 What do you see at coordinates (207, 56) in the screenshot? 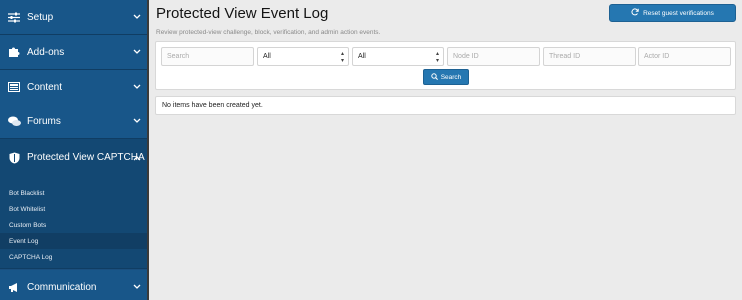
I see `search-input: Search` at bounding box center [207, 56].